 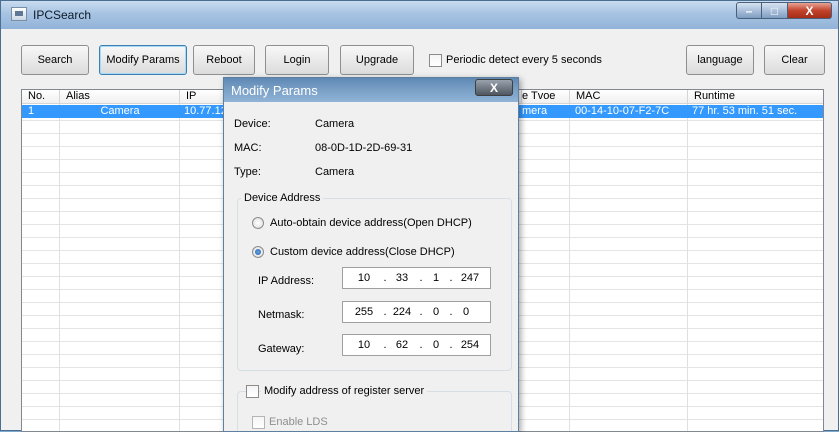 What do you see at coordinates (364, 148) in the screenshot?
I see `mac-value: 08-0D-1D-2D-69-31` at bounding box center [364, 148].